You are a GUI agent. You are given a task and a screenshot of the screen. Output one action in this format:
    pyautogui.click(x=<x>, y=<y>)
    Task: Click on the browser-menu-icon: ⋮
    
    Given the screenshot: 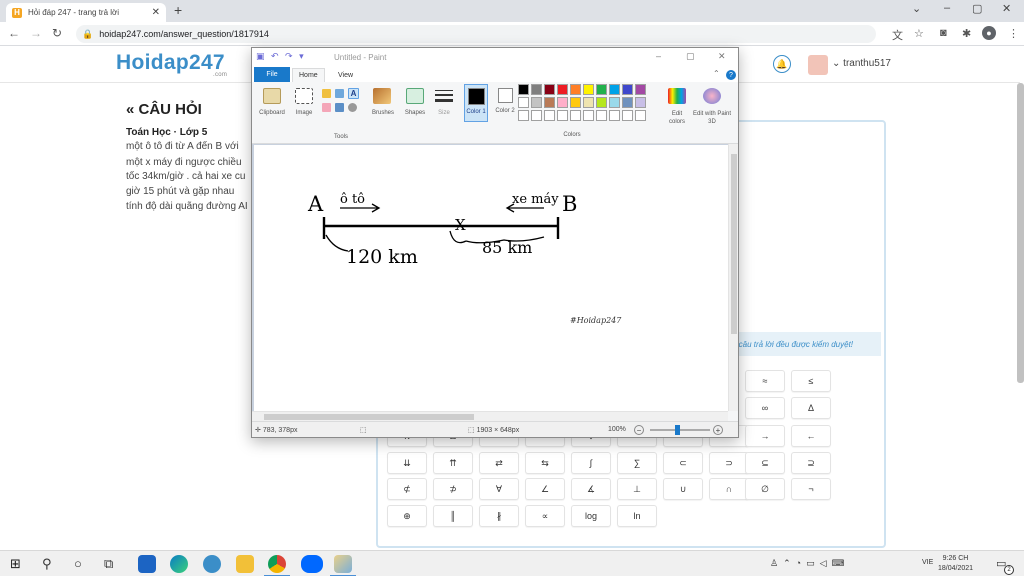 What is the action you would take?
    pyautogui.click(x=1013, y=33)
    